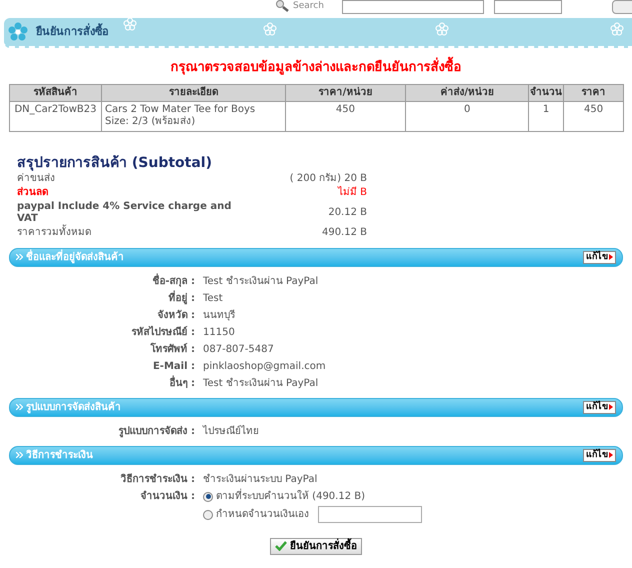  Describe the element at coordinates (260, 479) in the screenshot. I see `field-value: ชำระเงินผ่านระบบ PayPal` at that location.